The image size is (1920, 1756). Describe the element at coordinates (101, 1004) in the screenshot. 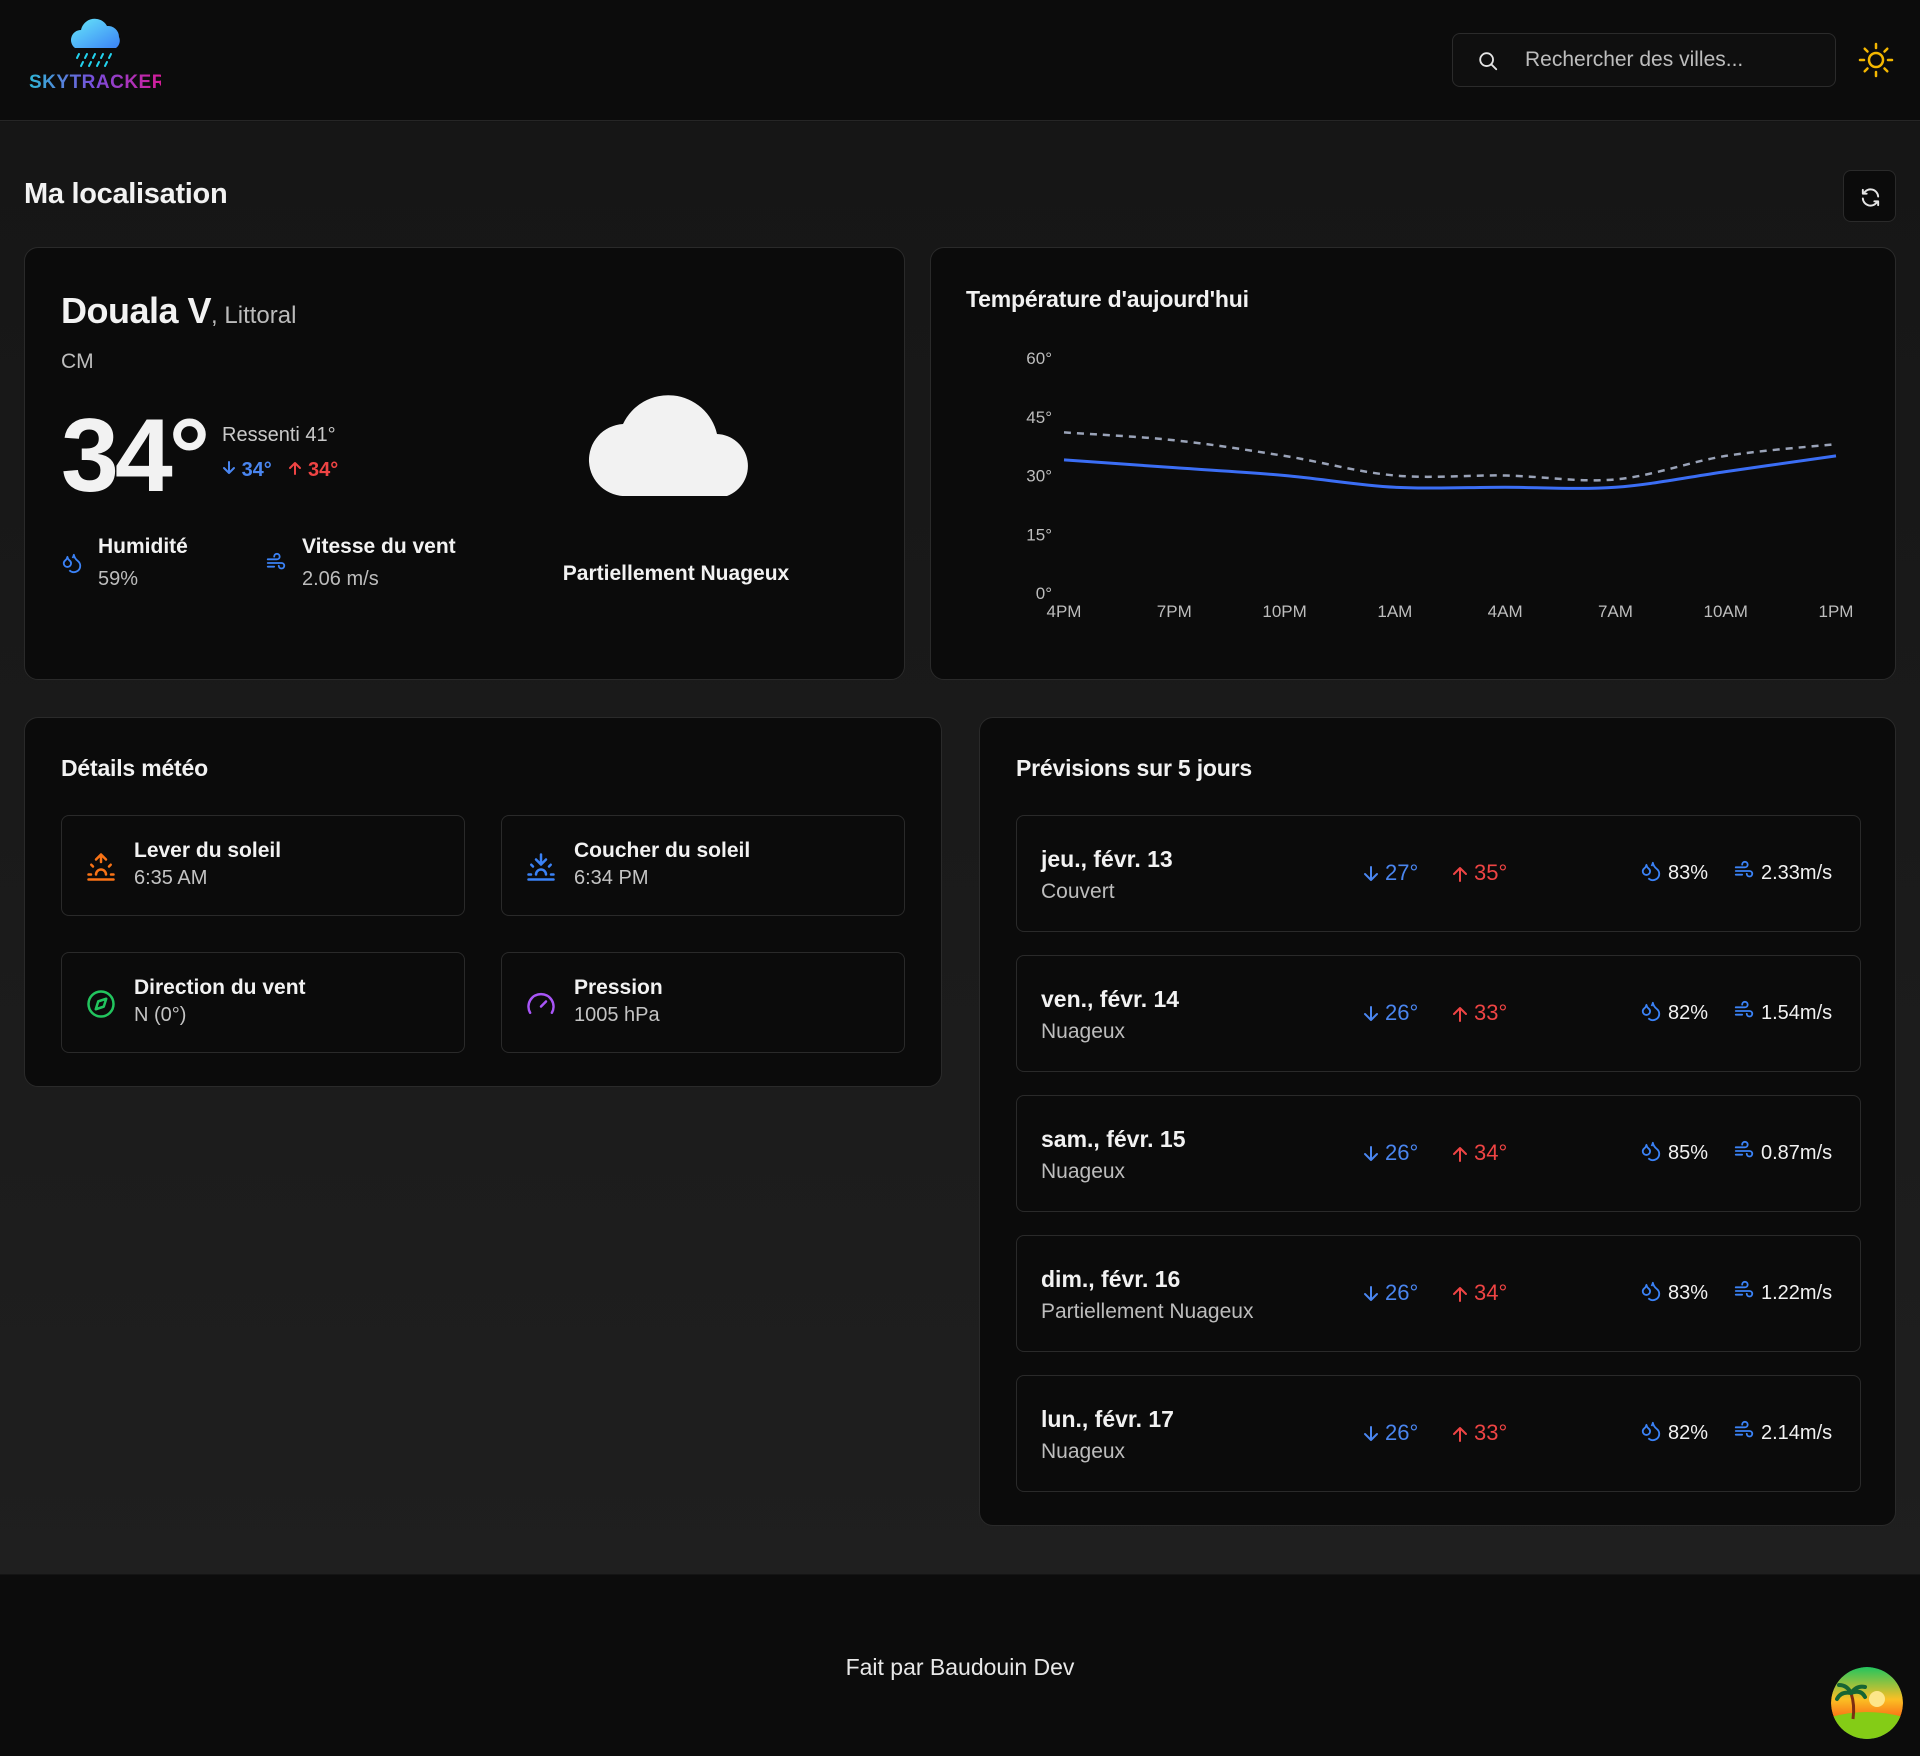

I see `compass-icon` at that location.